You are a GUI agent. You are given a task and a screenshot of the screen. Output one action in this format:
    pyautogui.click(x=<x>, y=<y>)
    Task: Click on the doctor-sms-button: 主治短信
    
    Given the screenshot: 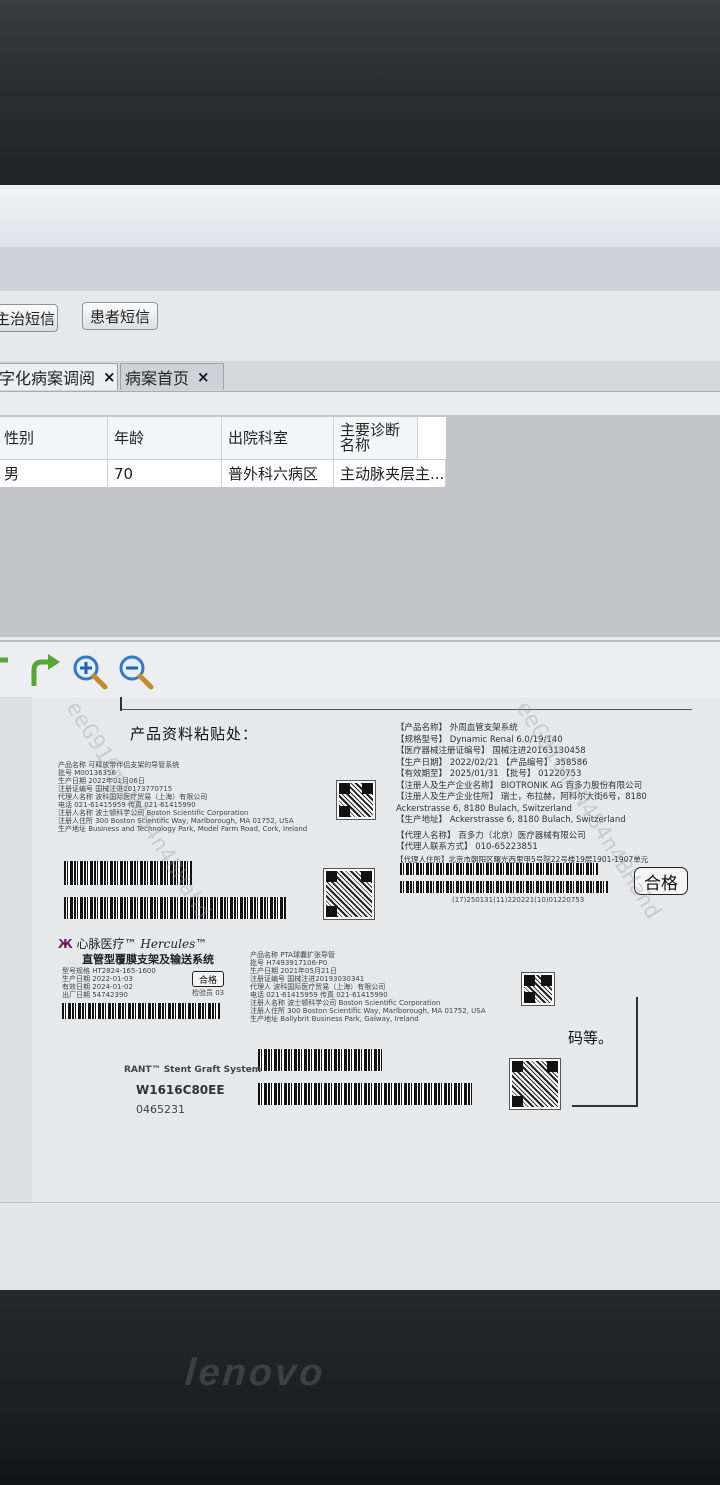 What is the action you would take?
    pyautogui.click(x=29, y=318)
    